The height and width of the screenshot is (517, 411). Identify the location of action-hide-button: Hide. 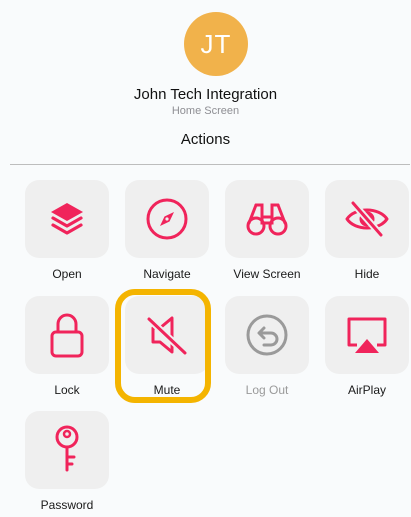
(367, 230).